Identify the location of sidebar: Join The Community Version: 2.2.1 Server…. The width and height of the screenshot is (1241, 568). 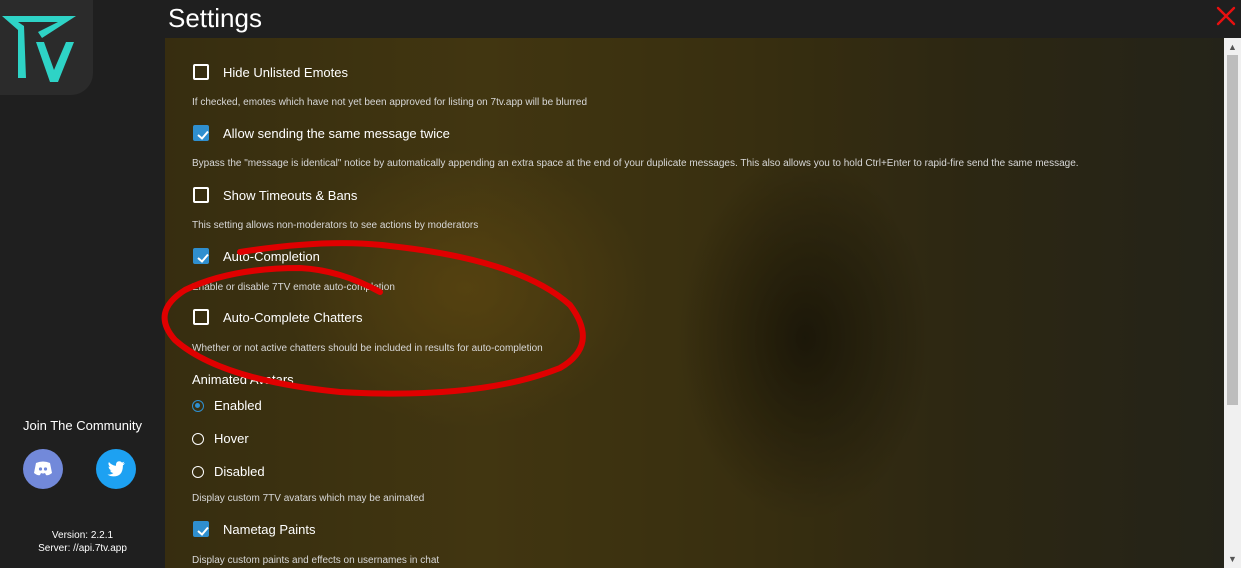
(82, 284).